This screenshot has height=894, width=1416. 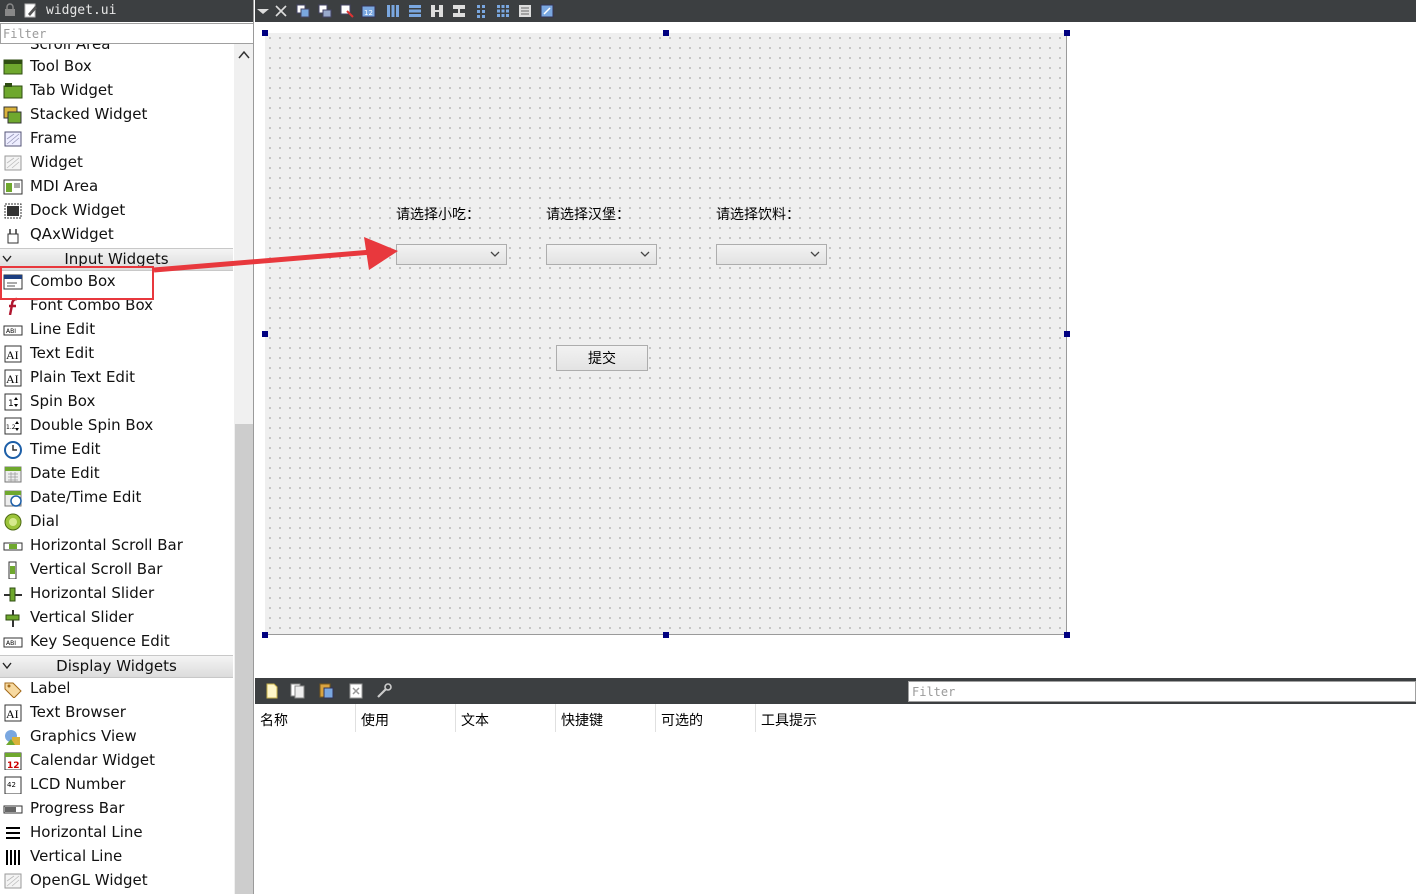 What do you see at coordinates (116, 570) in the screenshot?
I see `list-item-vertical-scroll-bar: Vertical Scroll Bar` at bounding box center [116, 570].